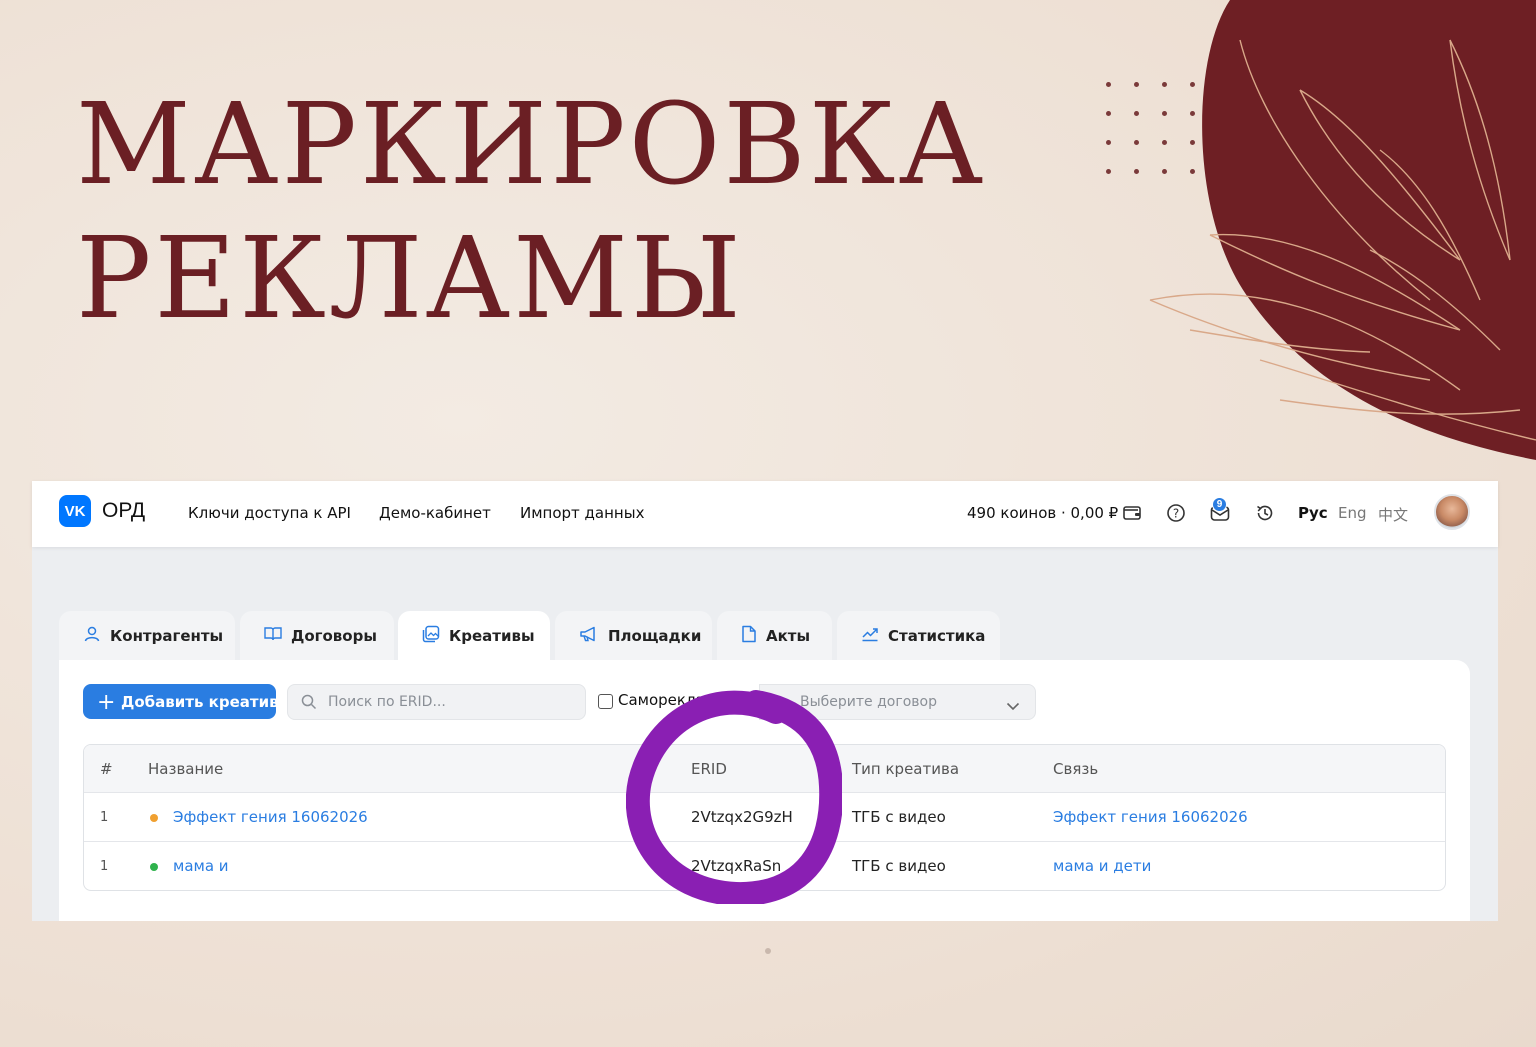 The image size is (1536, 1047). I want to click on tab-counterparties: Контрагенты, so click(147, 636).